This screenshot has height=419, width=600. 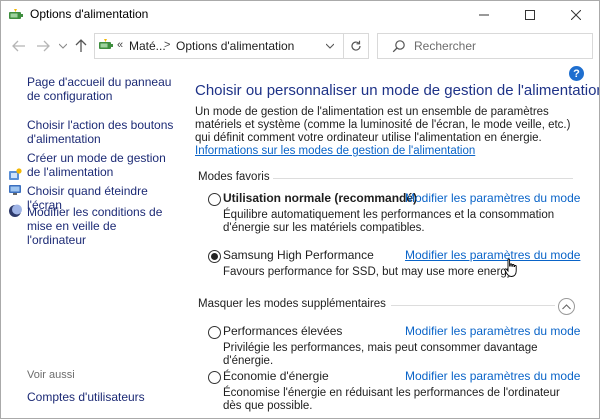 I want to click on change-plan-settings-link-power-saver: Modifier les paramètres du mode, so click(x=492, y=376).